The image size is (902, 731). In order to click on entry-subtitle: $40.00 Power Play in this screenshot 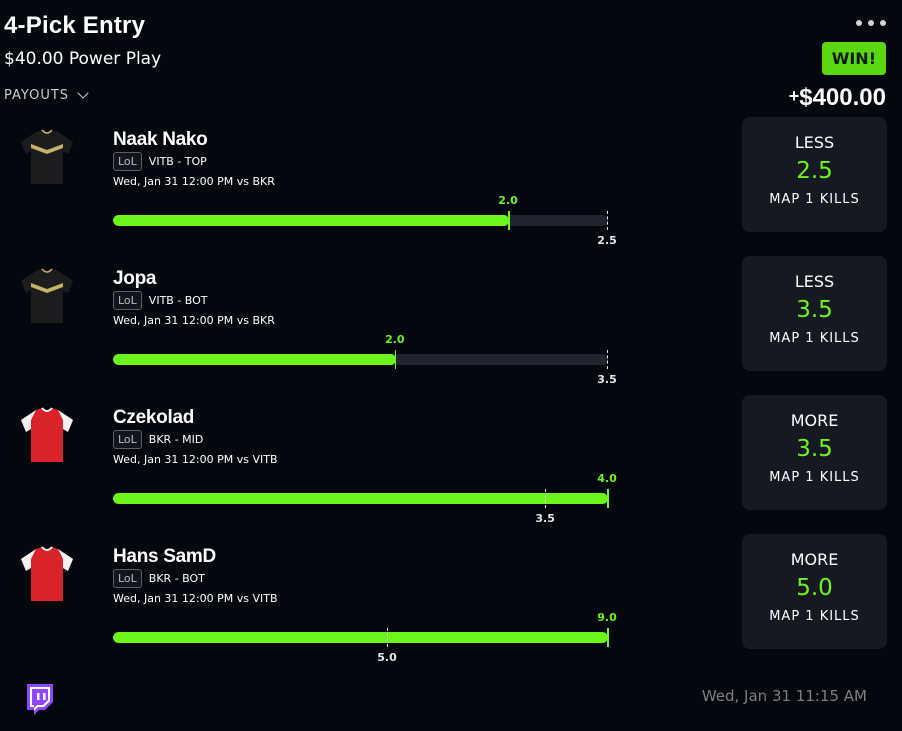, I will do `click(83, 59)`.